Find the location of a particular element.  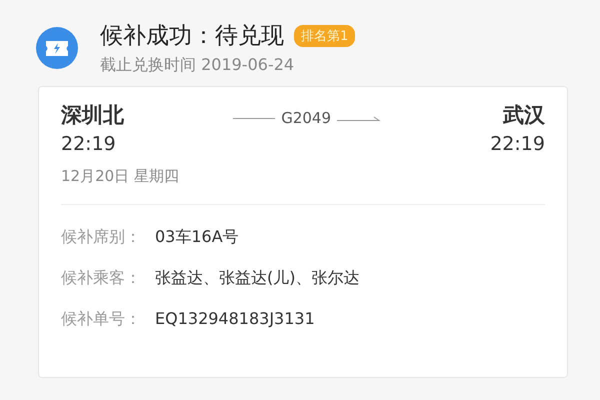

departure-time: 22:19 is located at coordinates (89, 144).